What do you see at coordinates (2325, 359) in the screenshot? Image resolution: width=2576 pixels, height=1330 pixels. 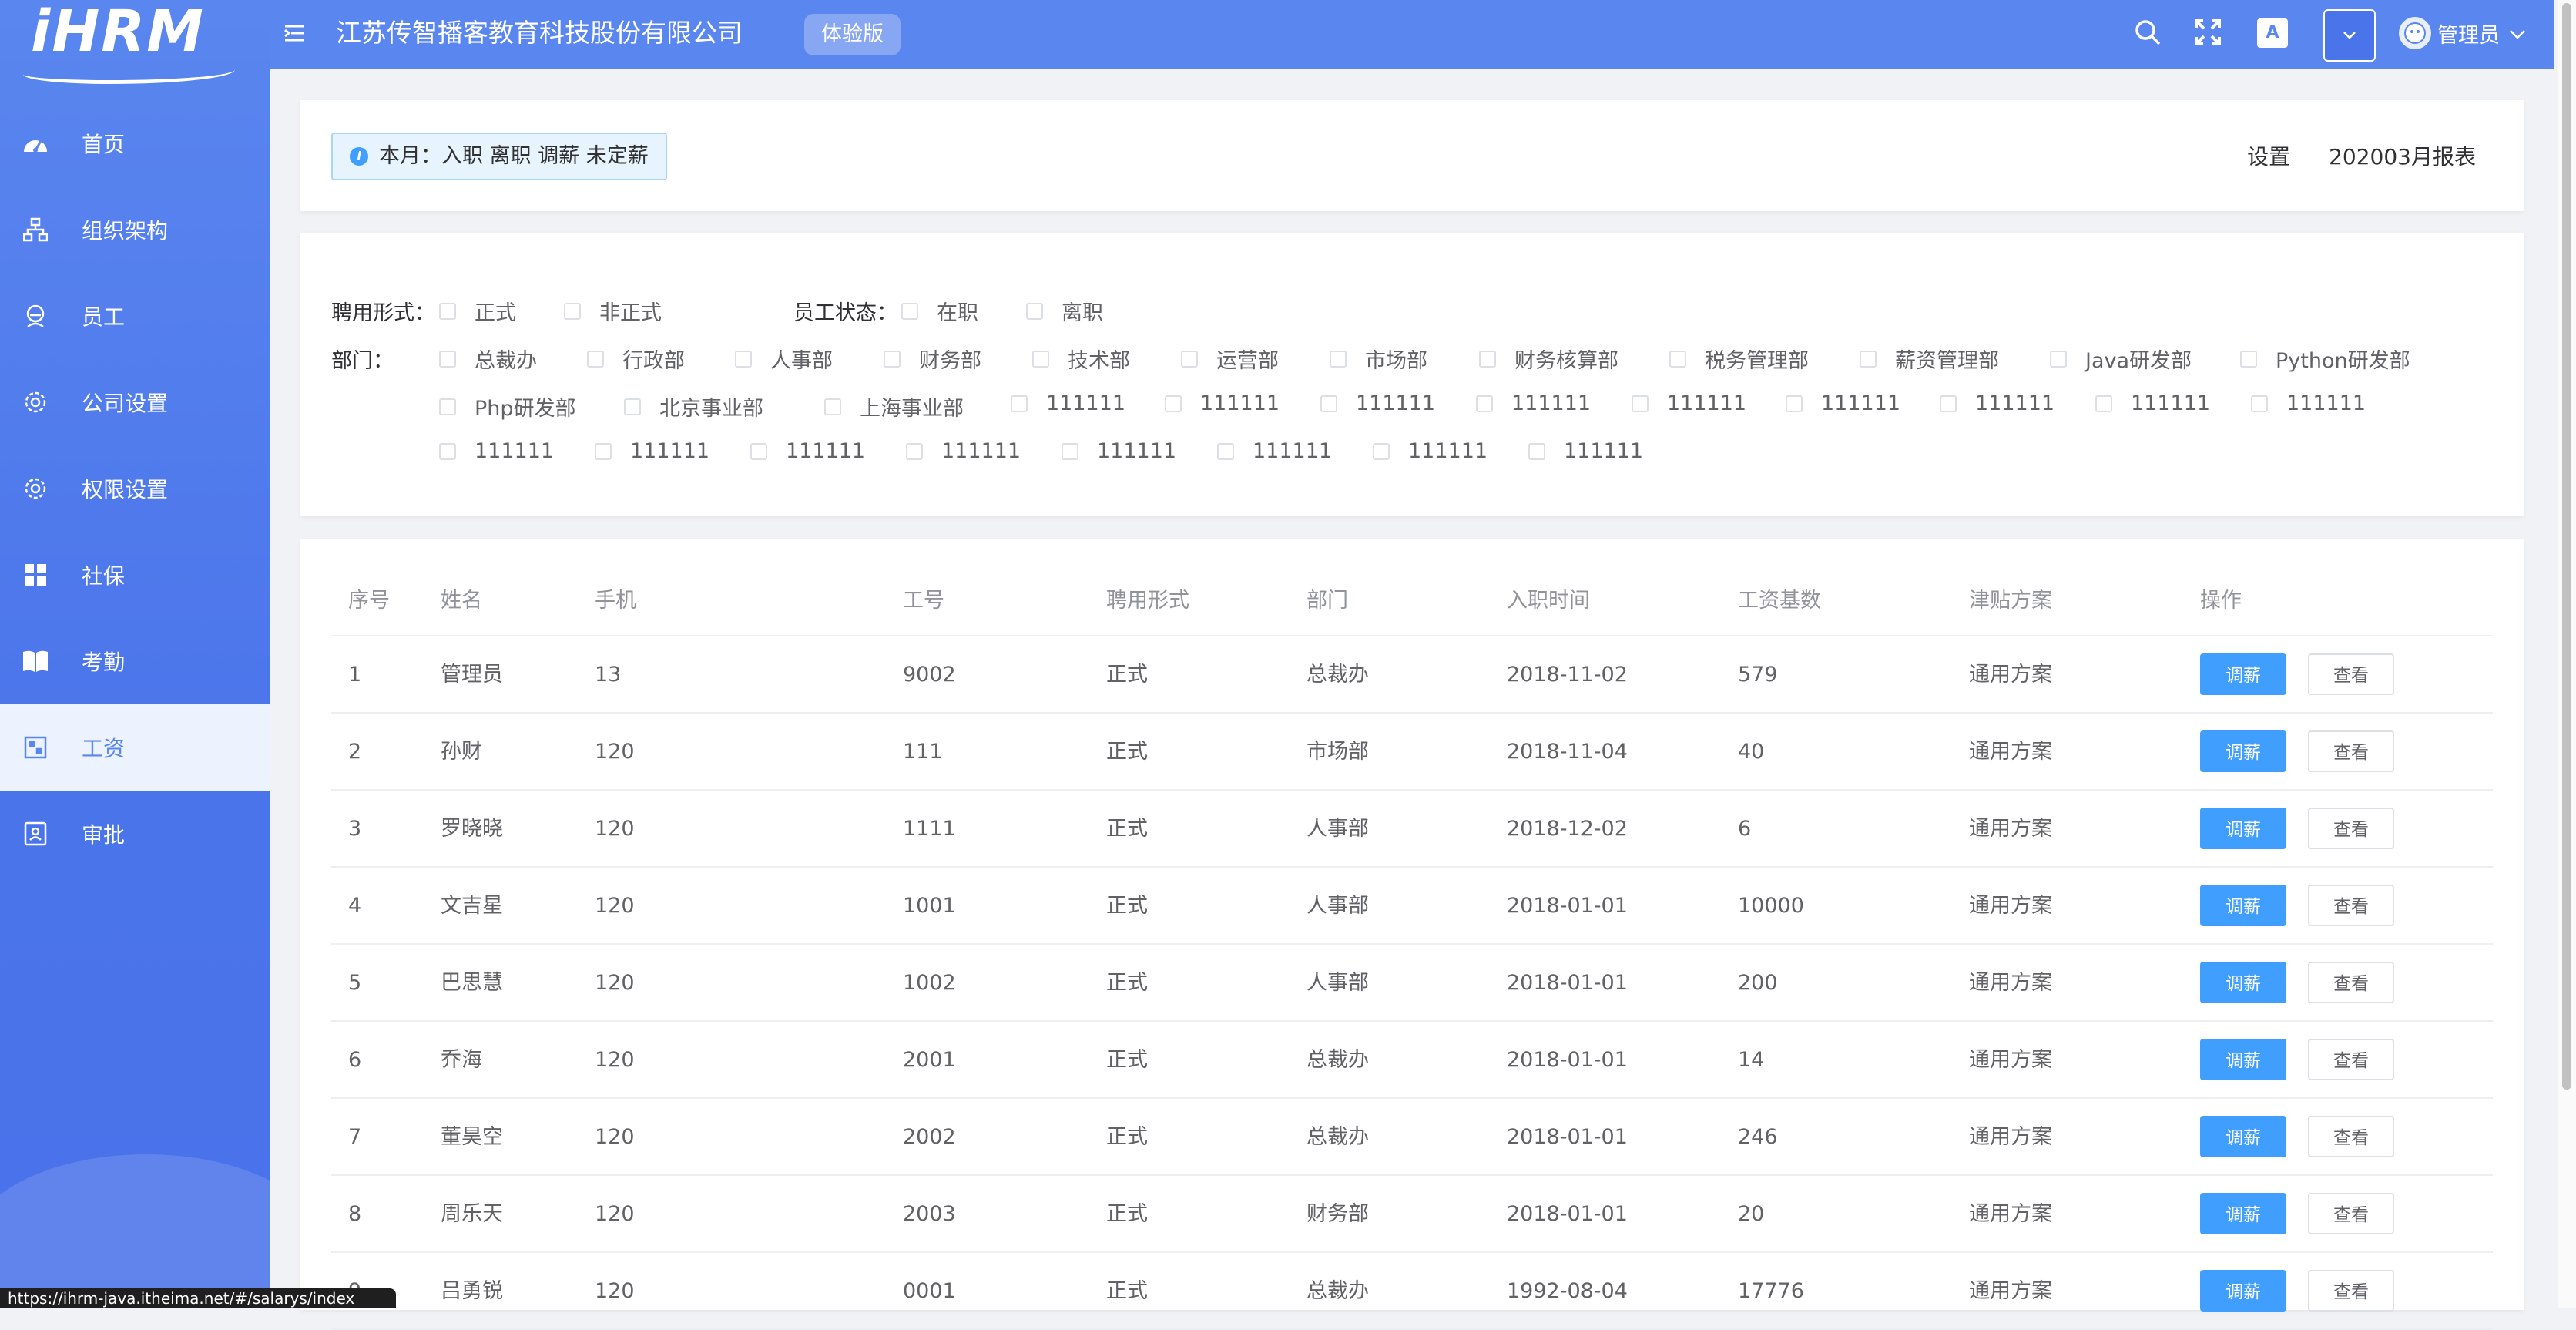 I see `checkbox-department: Python研发部` at bounding box center [2325, 359].